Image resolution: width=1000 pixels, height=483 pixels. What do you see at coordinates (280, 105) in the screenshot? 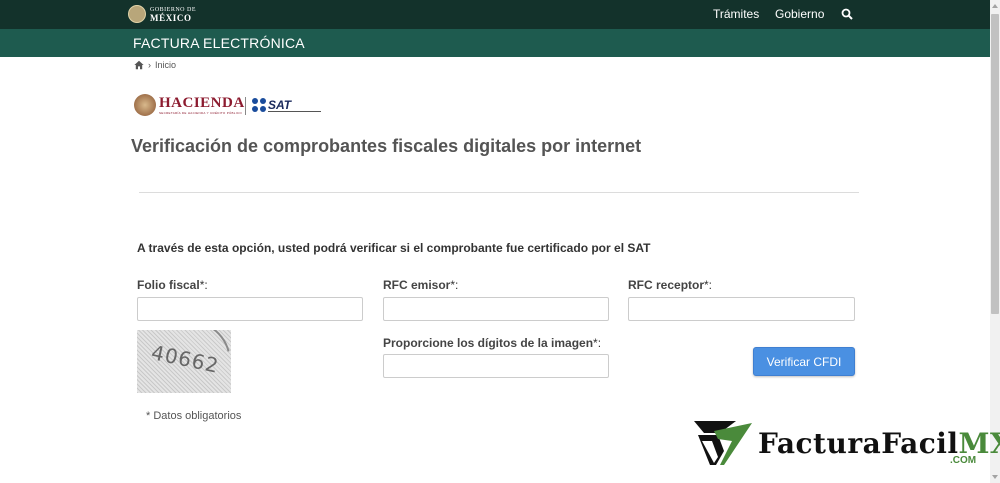
I see `sat-wordmark: SAT` at bounding box center [280, 105].